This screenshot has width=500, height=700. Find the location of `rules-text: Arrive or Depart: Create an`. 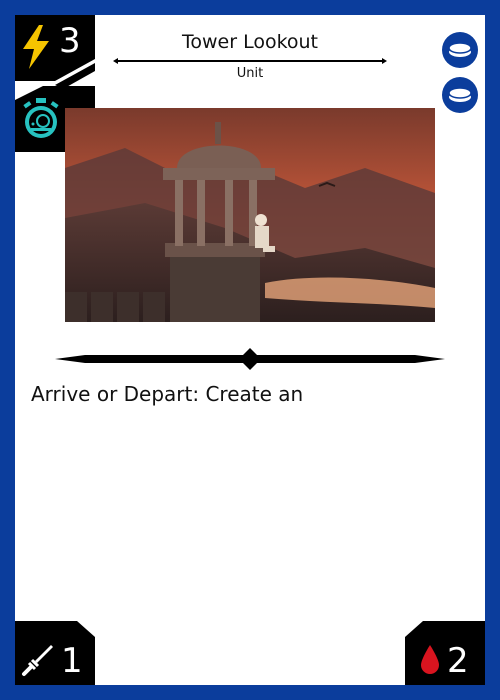

rules-text: Arrive or Depart: Create an is located at coordinates (167, 394).